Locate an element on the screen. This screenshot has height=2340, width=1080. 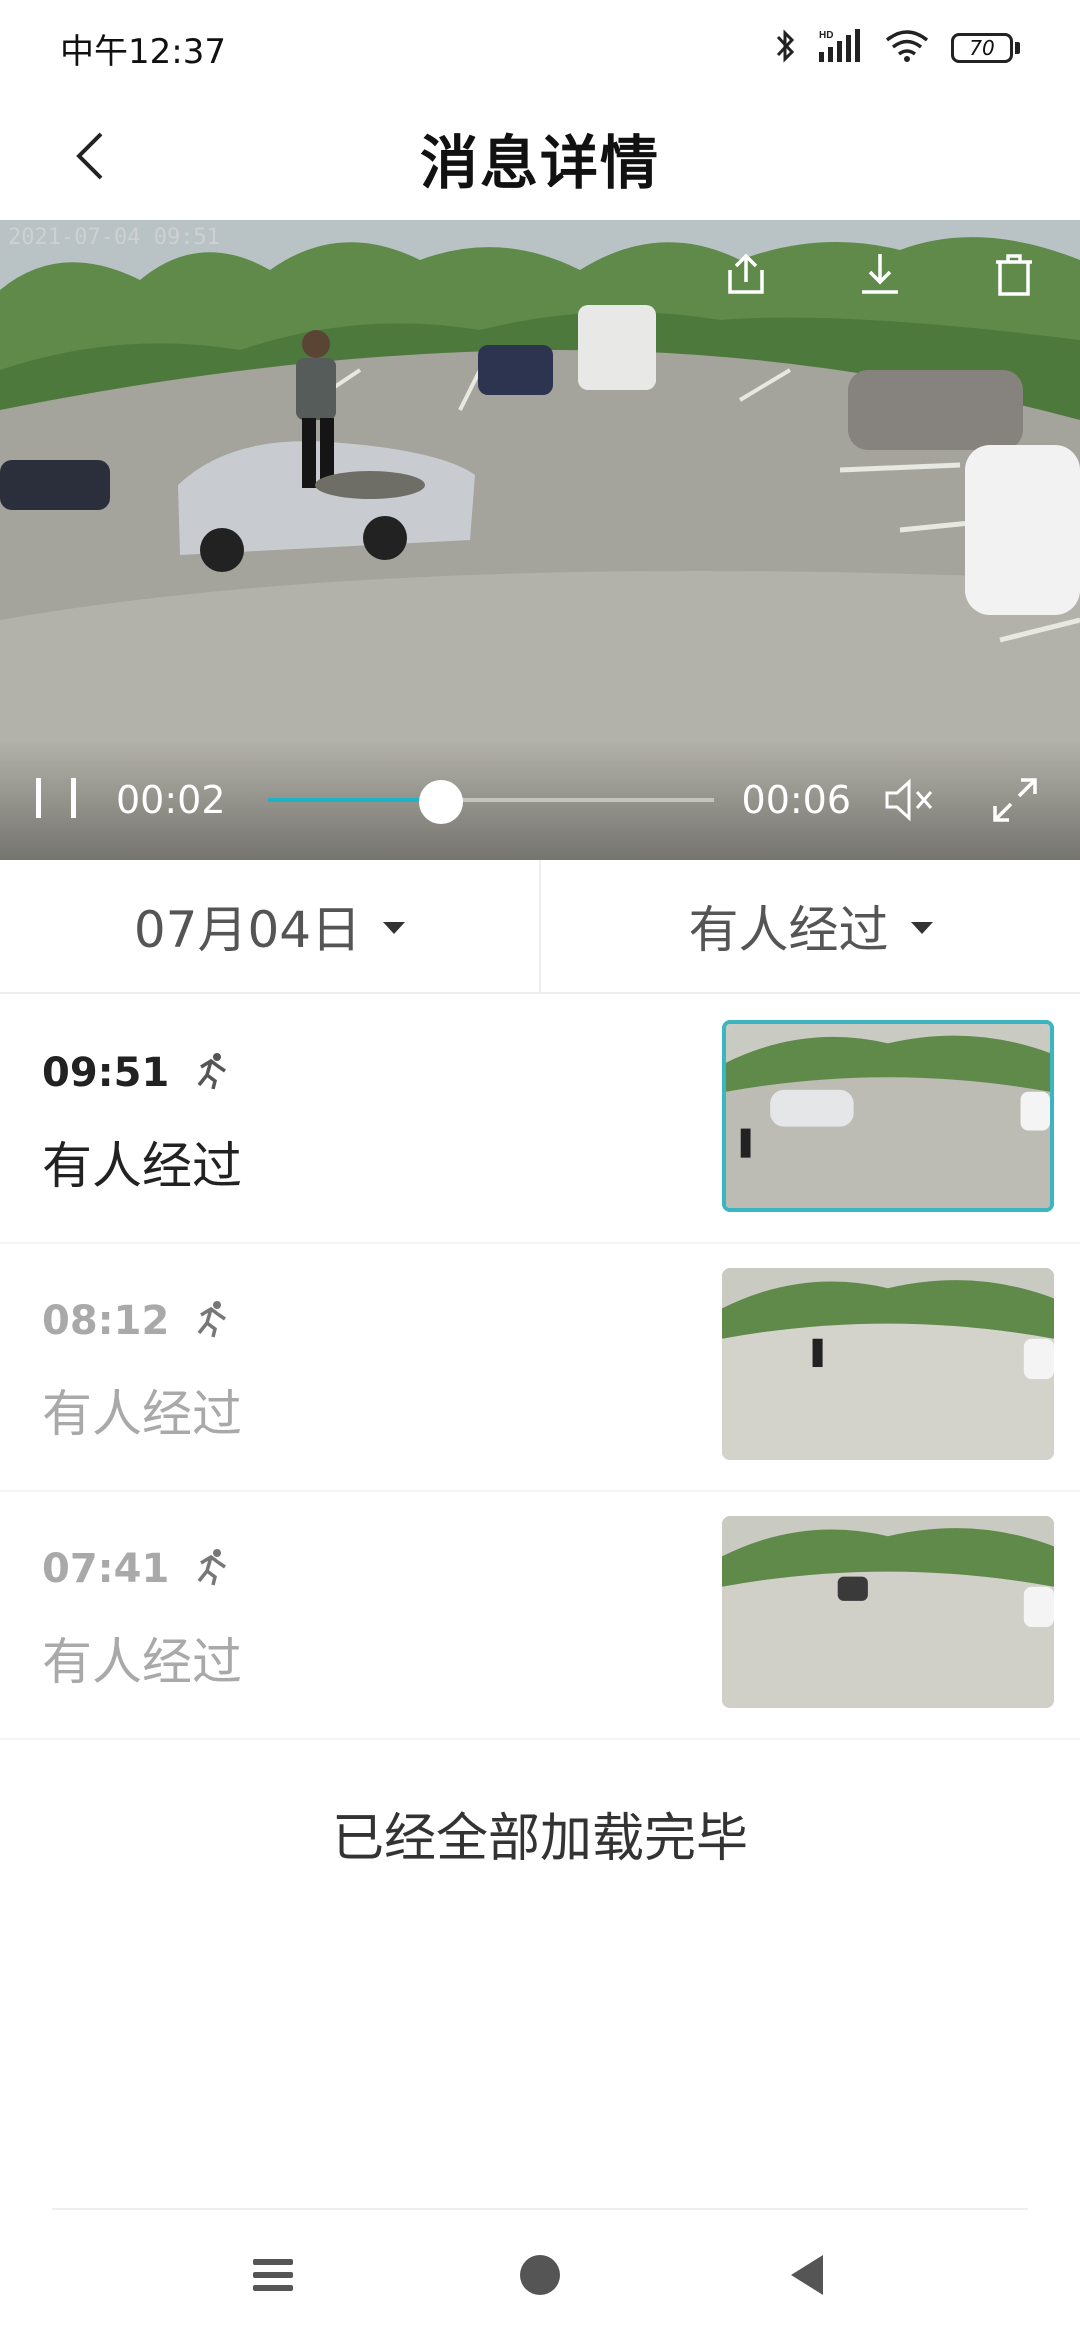
home-icon is located at coordinates (540, 2275).